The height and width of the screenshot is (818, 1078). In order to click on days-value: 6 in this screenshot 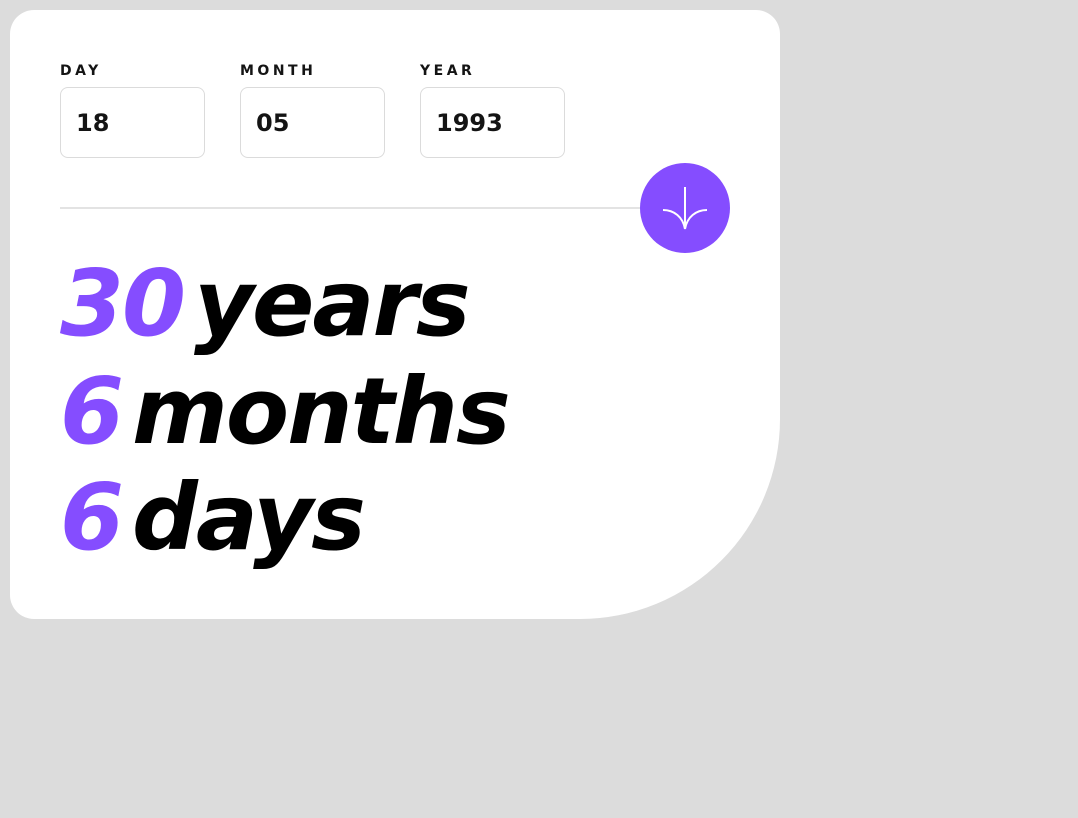, I will do `click(92, 517)`.